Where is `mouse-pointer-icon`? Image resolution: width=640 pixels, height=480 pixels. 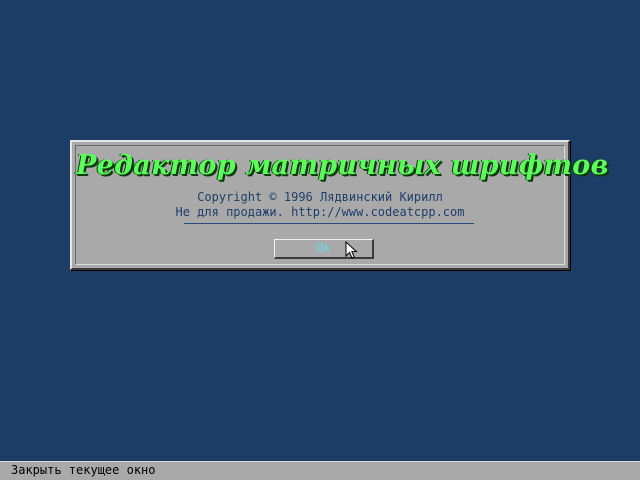
mouse-pointer-icon is located at coordinates (351, 250).